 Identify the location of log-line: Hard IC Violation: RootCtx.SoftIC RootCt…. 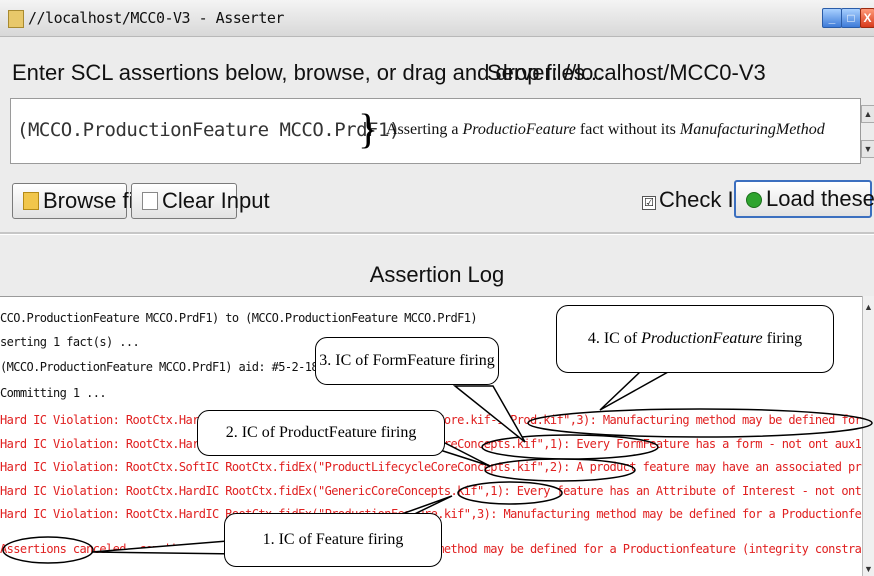
(431, 467).